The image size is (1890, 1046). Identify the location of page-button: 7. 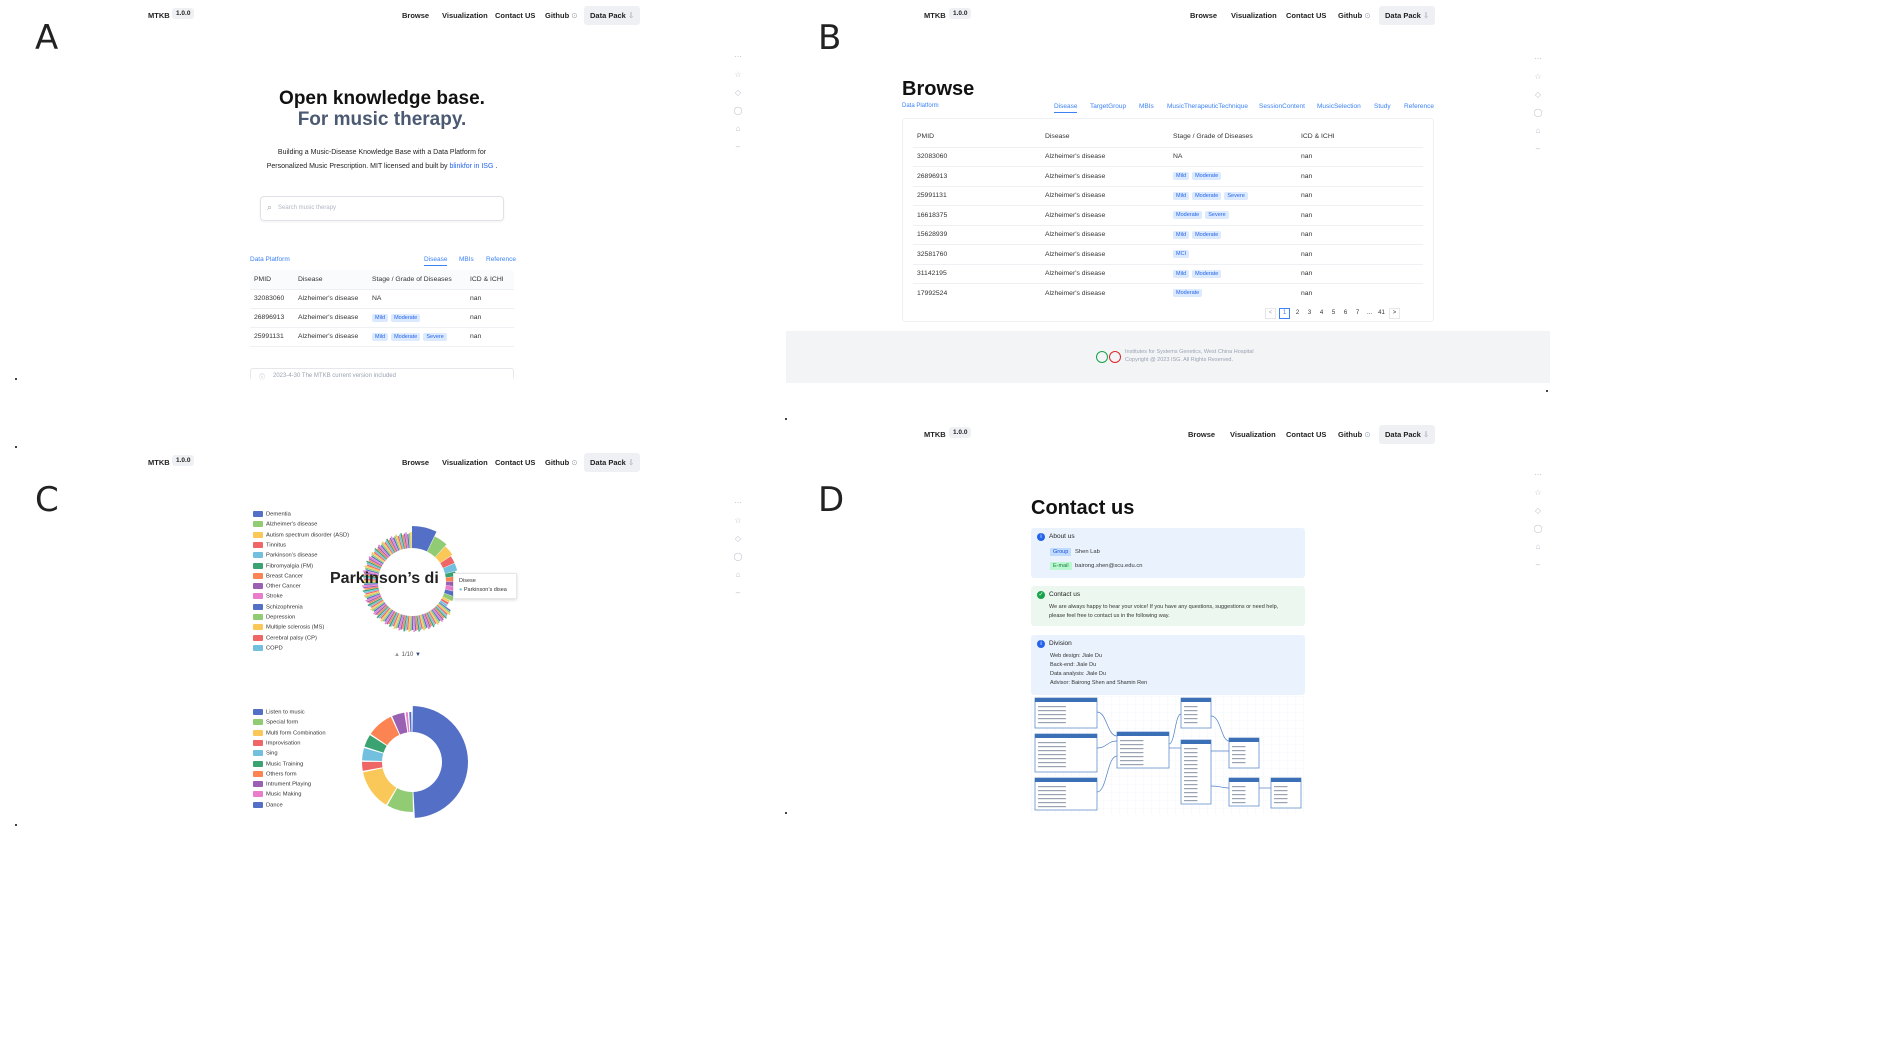
(1357, 313).